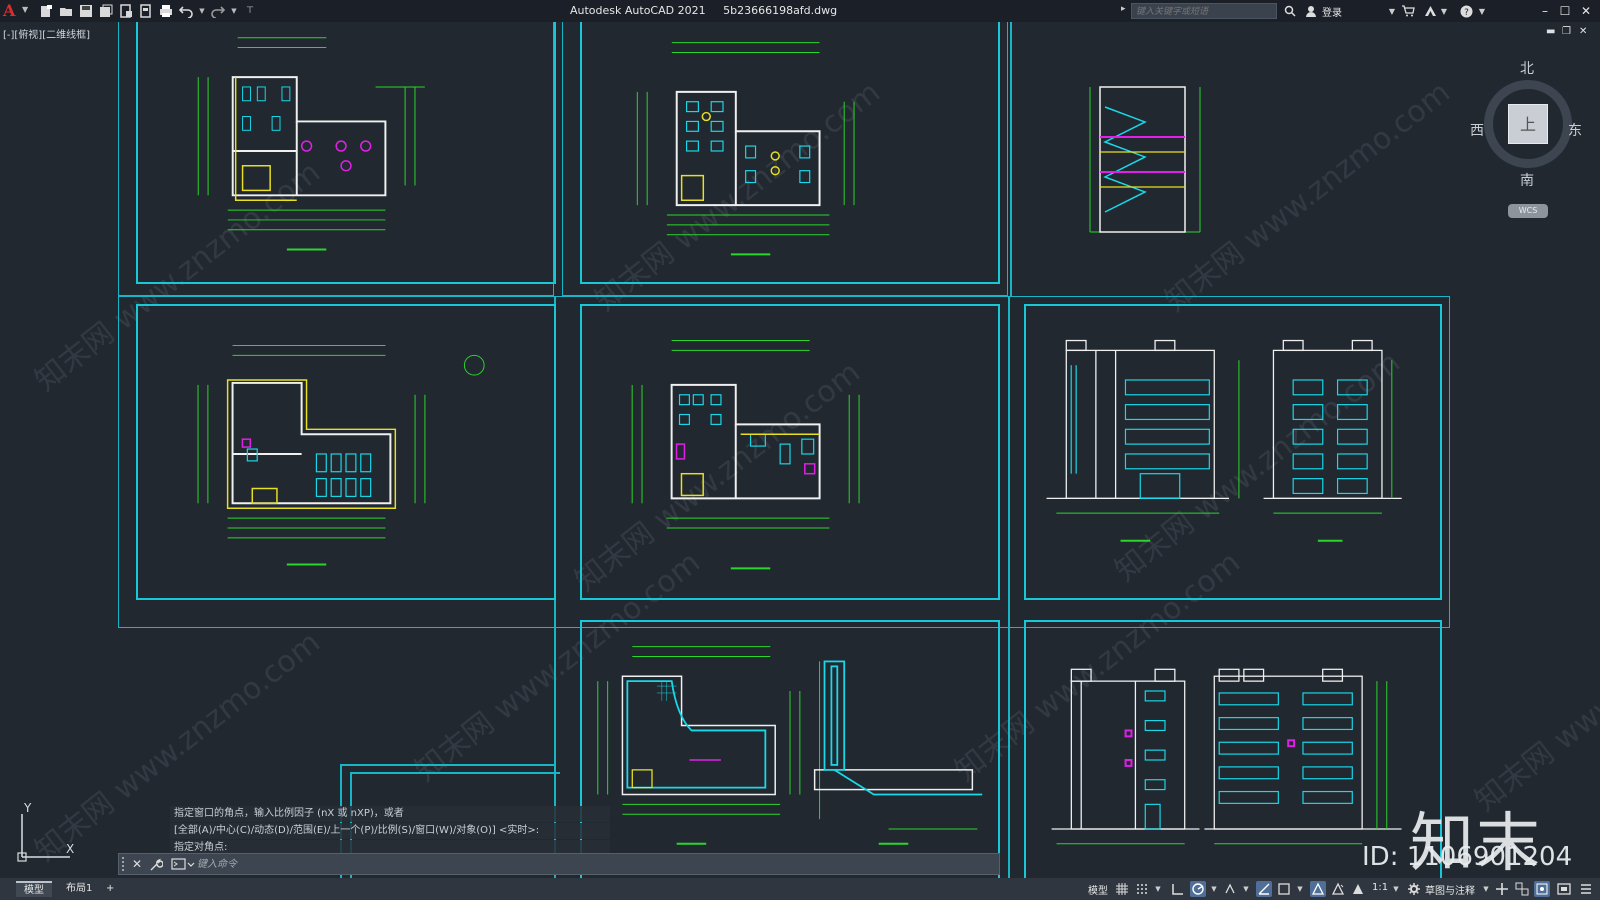 The width and height of the screenshot is (1600, 900). What do you see at coordinates (1542, 889) in the screenshot?
I see `isolate-objects-icon` at bounding box center [1542, 889].